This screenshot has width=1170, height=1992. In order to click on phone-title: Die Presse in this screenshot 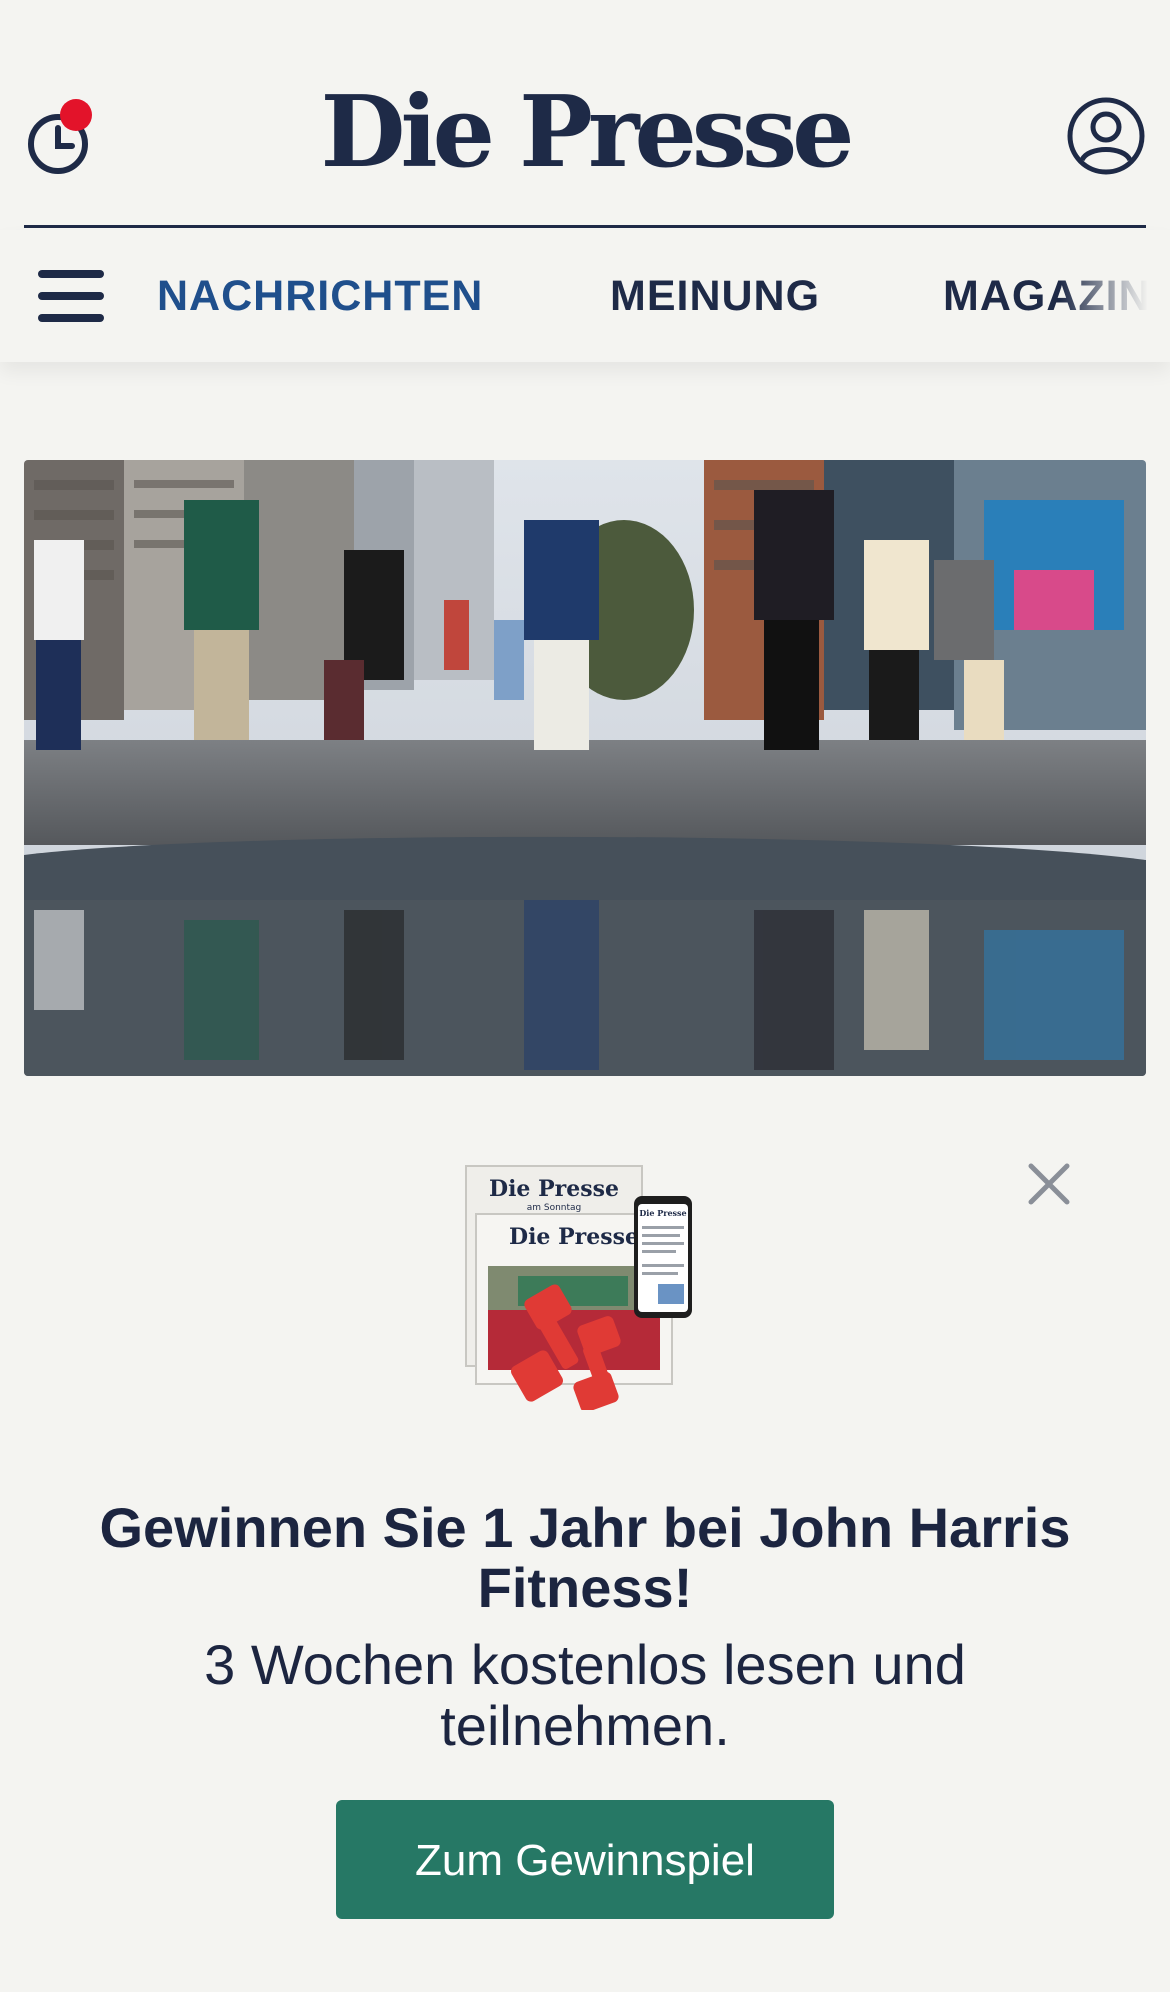, I will do `click(662, 1213)`.